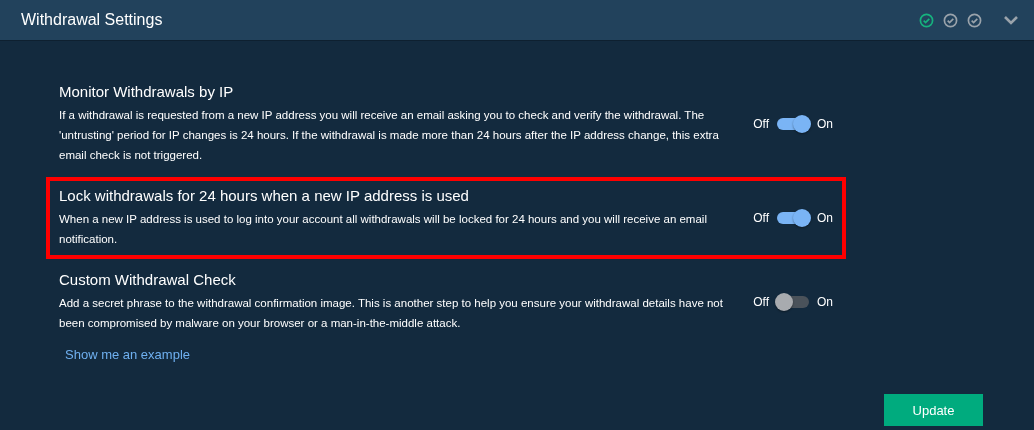  What do you see at coordinates (389, 135) in the screenshot?
I see `setting-description: If a withdrawal is requested from a new IP address you will receive an email asking you to check and verify the withdrawal. The 'untrusting' period for IP changes is 24 hours. If the withdrawal is made more than 24 hours after the IP address change, this extra email check is not triggered.` at bounding box center [389, 135].